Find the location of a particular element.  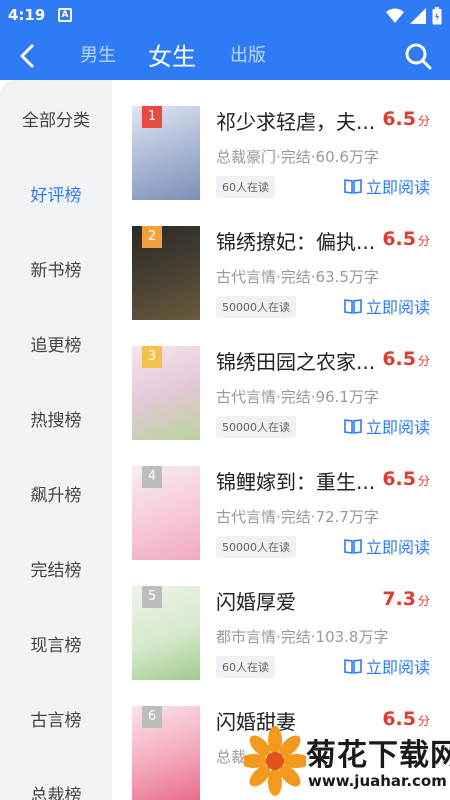

sidebar-item-modern: 现言榜 is located at coordinates (56, 643).